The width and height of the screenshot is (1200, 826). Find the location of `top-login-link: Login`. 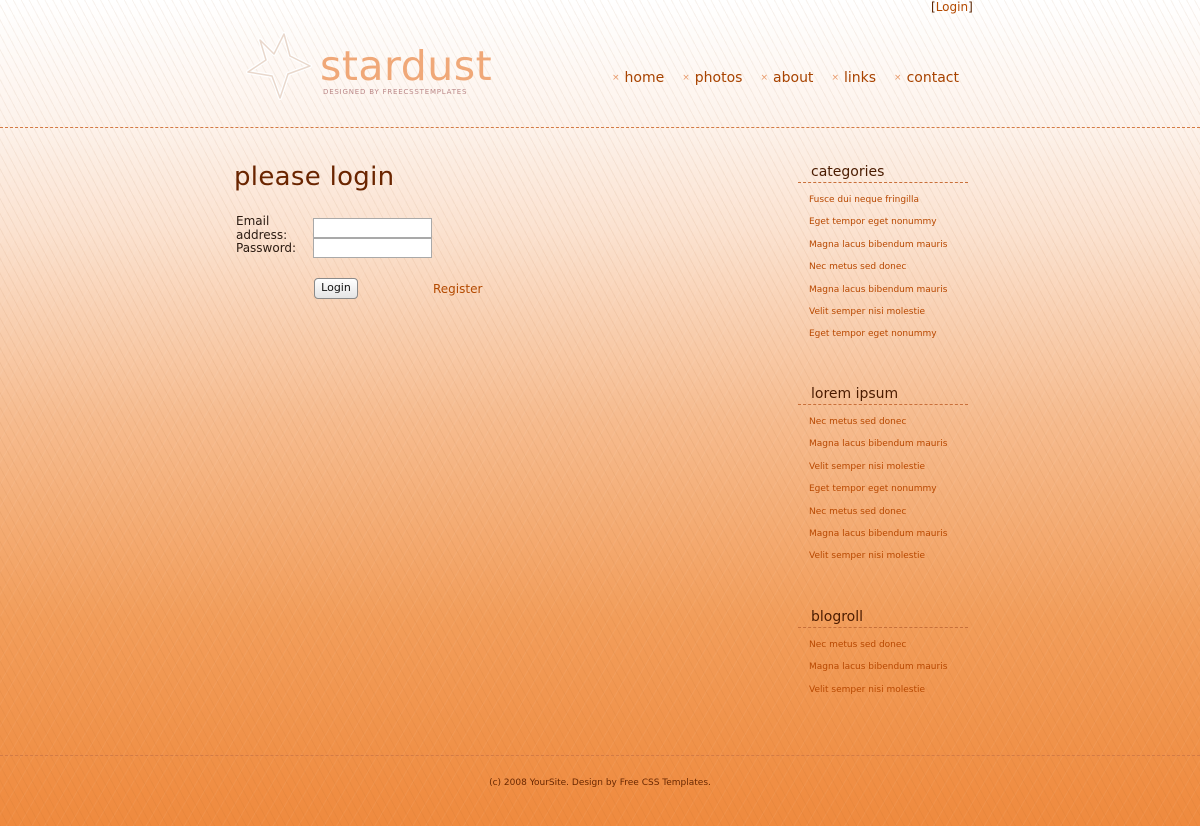

top-login-link: Login is located at coordinates (952, 7).